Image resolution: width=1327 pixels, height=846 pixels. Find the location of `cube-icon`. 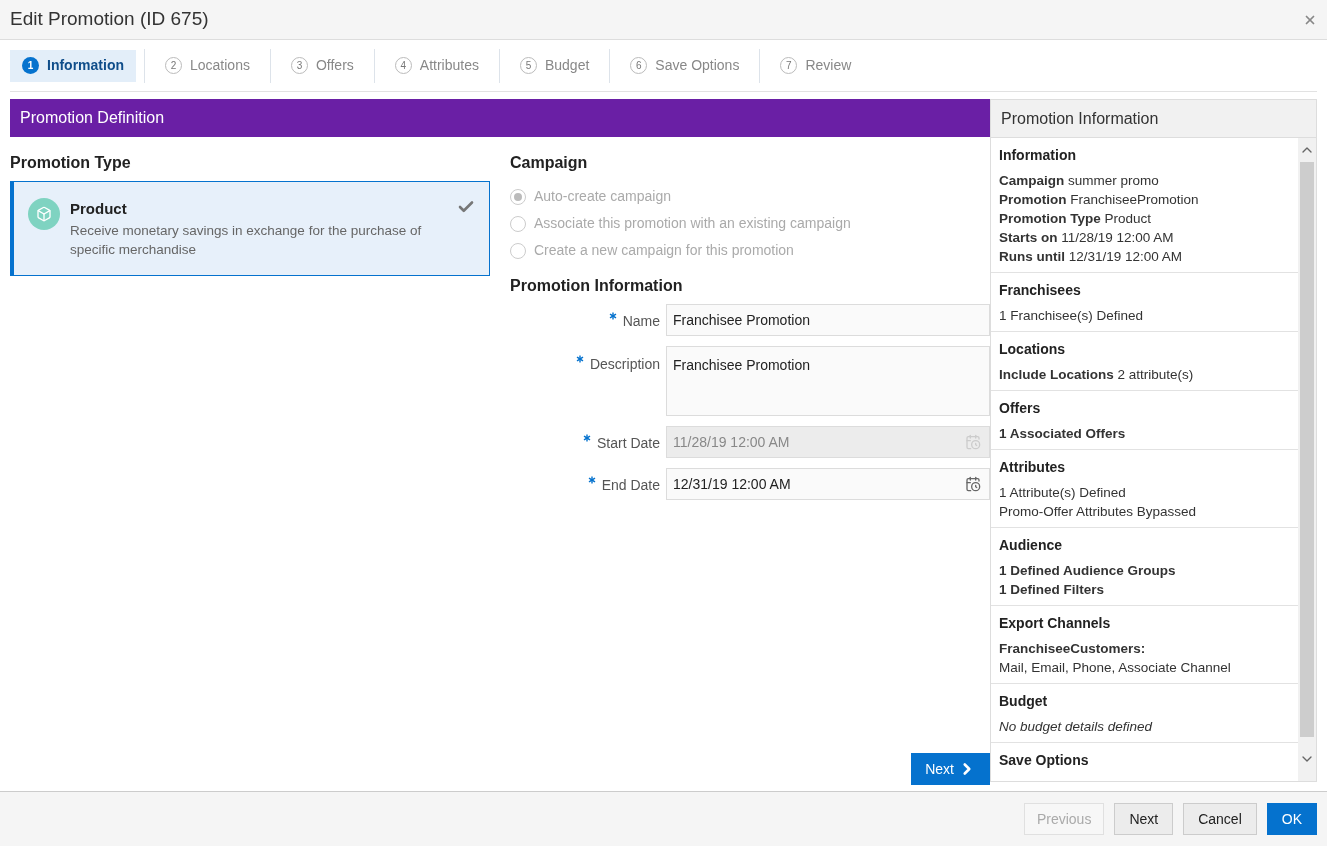

cube-icon is located at coordinates (44, 214).